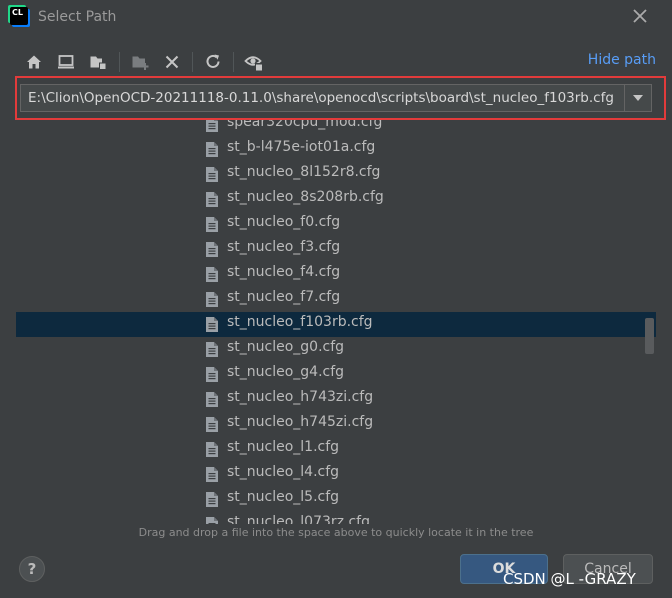  Describe the element at coordinates (304, 172) in the screenshot. I see `file-label: st_nucleo_8l152r8.cfg` at that location.